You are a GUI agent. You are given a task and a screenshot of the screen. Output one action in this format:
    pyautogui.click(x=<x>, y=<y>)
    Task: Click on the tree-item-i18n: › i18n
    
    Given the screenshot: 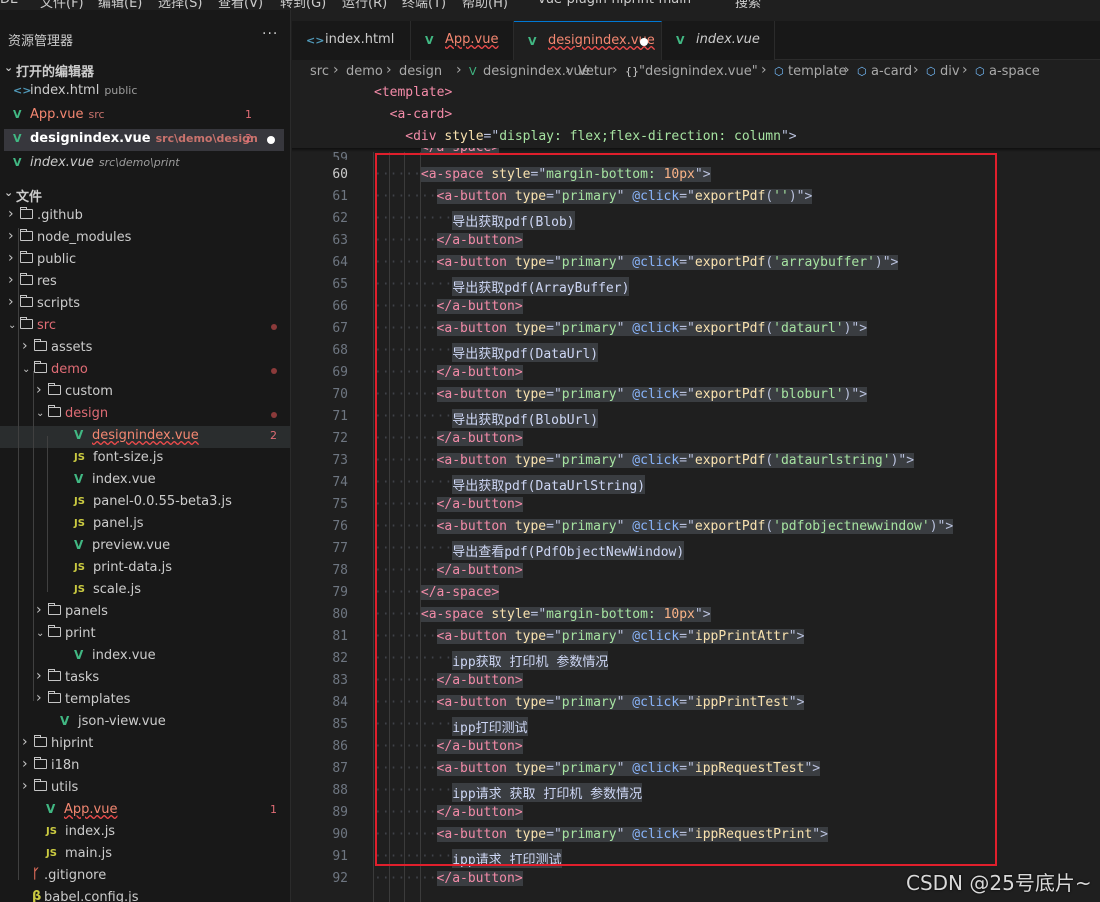 What is the action you would take?
    pyautogui.click(x=145, y=767)
    